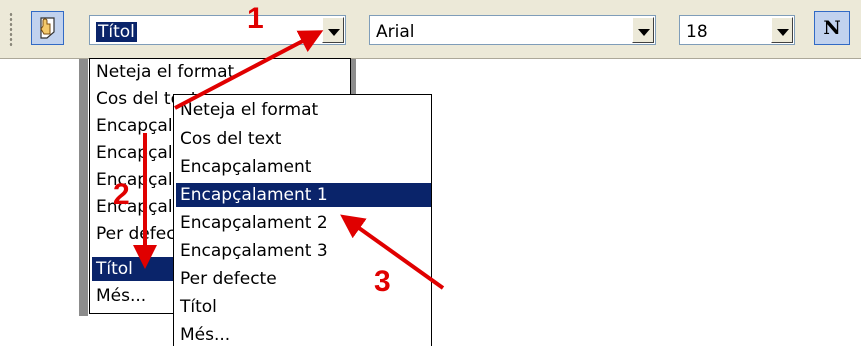 The width and height of the screenshot is (861, 347). I want to click on step-3-label: 3, so click(382, 281).